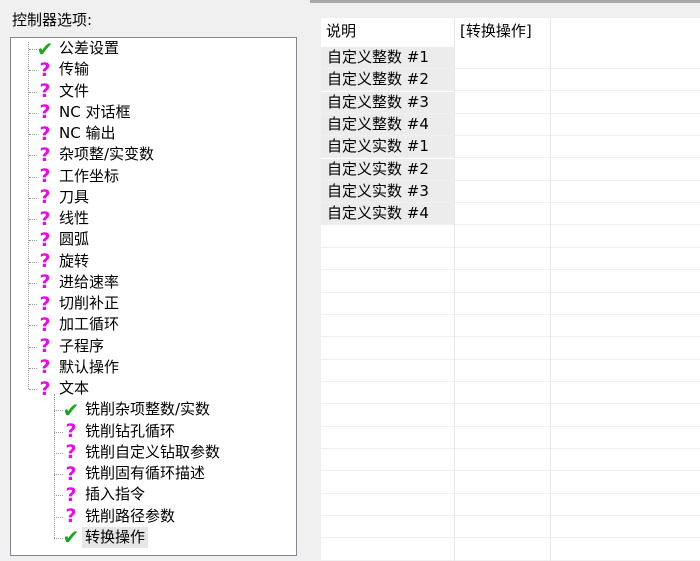 The image size is (700, 561). Describe the element at coordinates (387, 125) in the screenshot. I see `grid-cell-description: 自定义整数 #4` at that location.